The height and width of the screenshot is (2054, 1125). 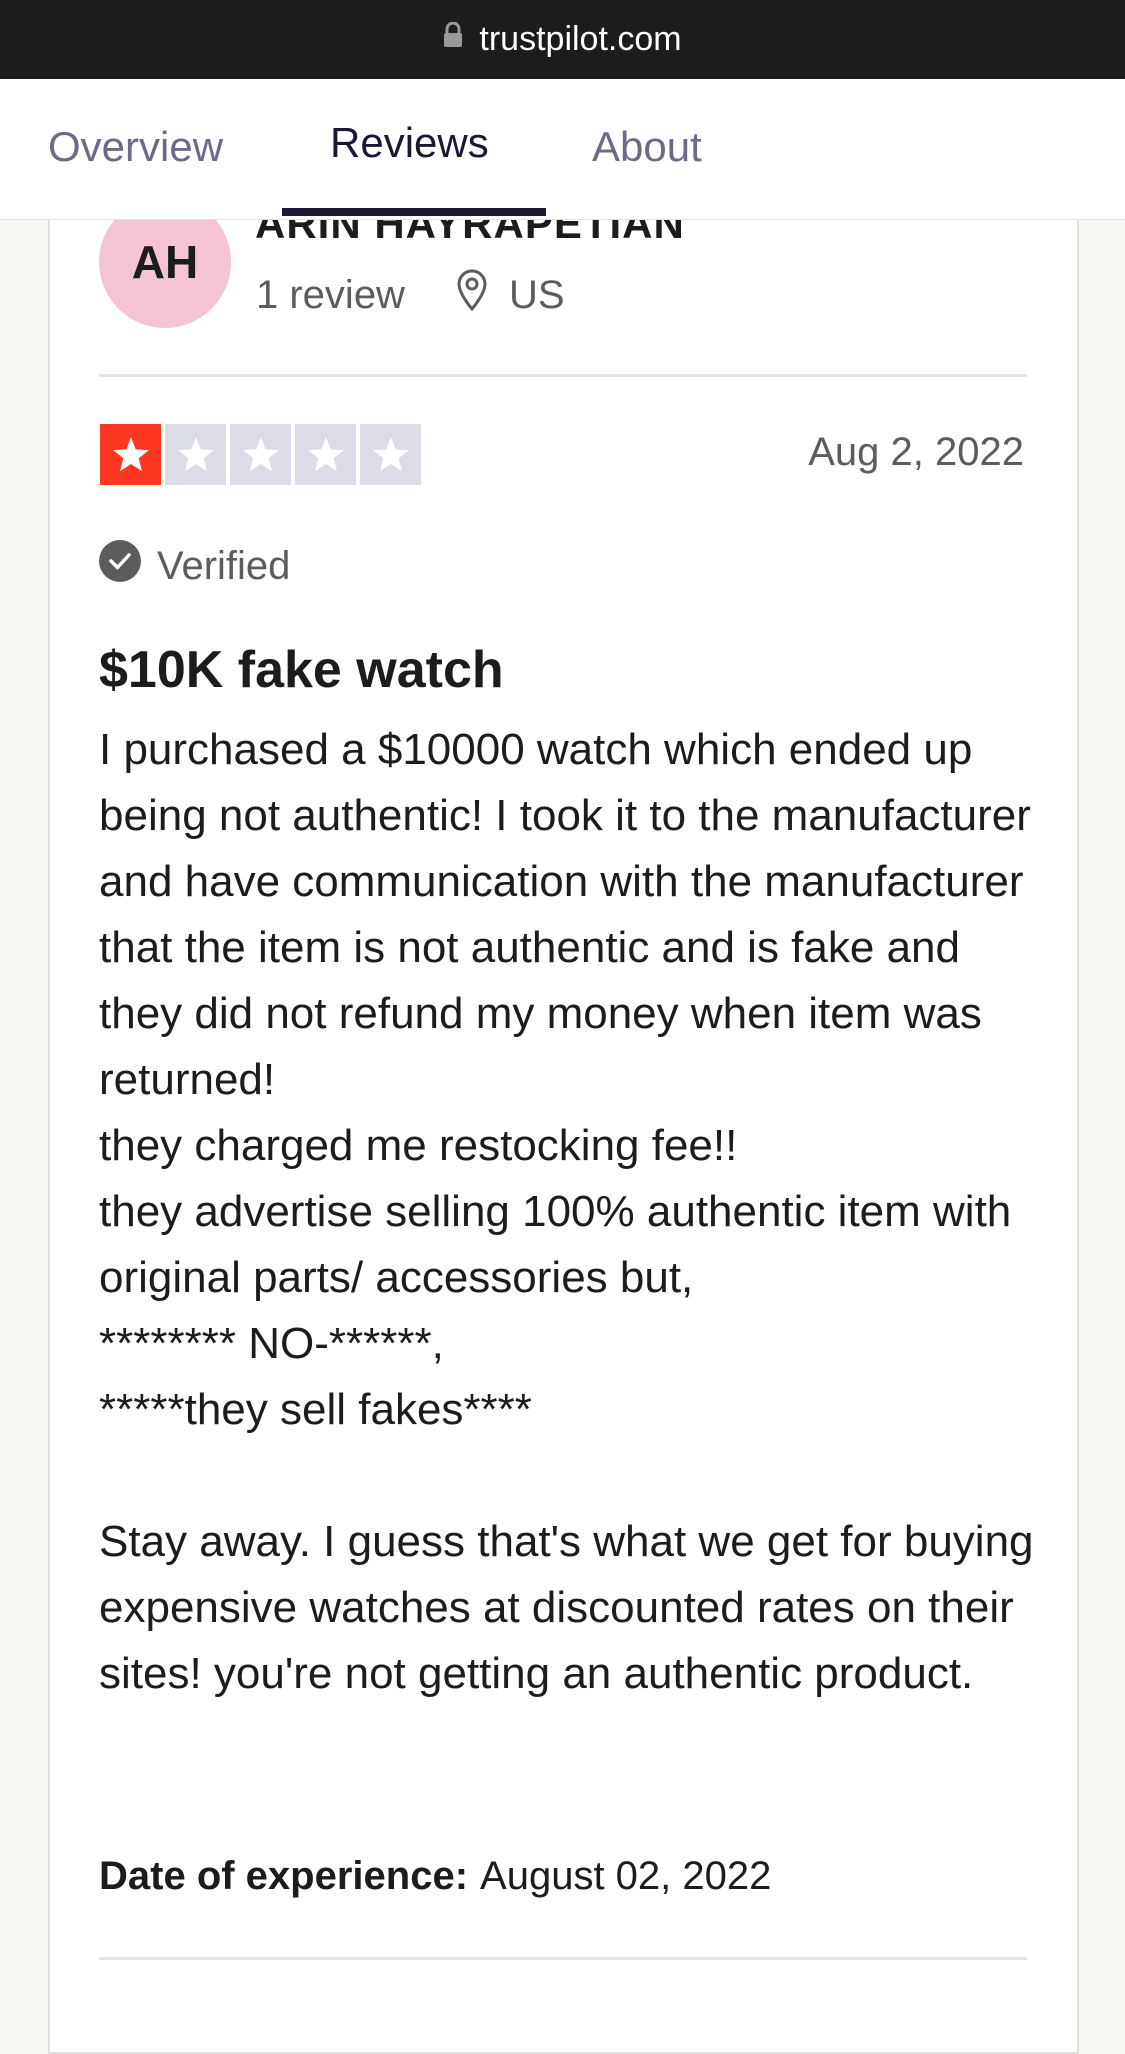 I want to click on verified-badge: Verified, so click(x=194, y=566).